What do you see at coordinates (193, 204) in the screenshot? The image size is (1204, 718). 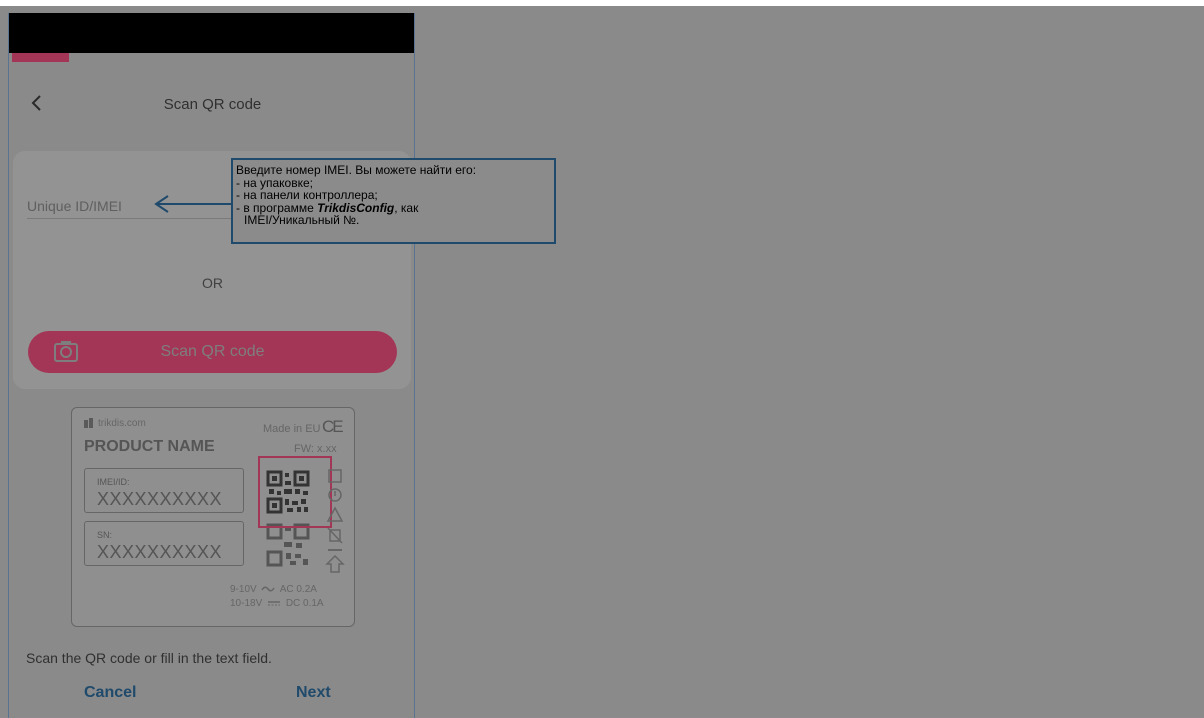 I see `arrow-left-icon` at bounding box center [193, 204].